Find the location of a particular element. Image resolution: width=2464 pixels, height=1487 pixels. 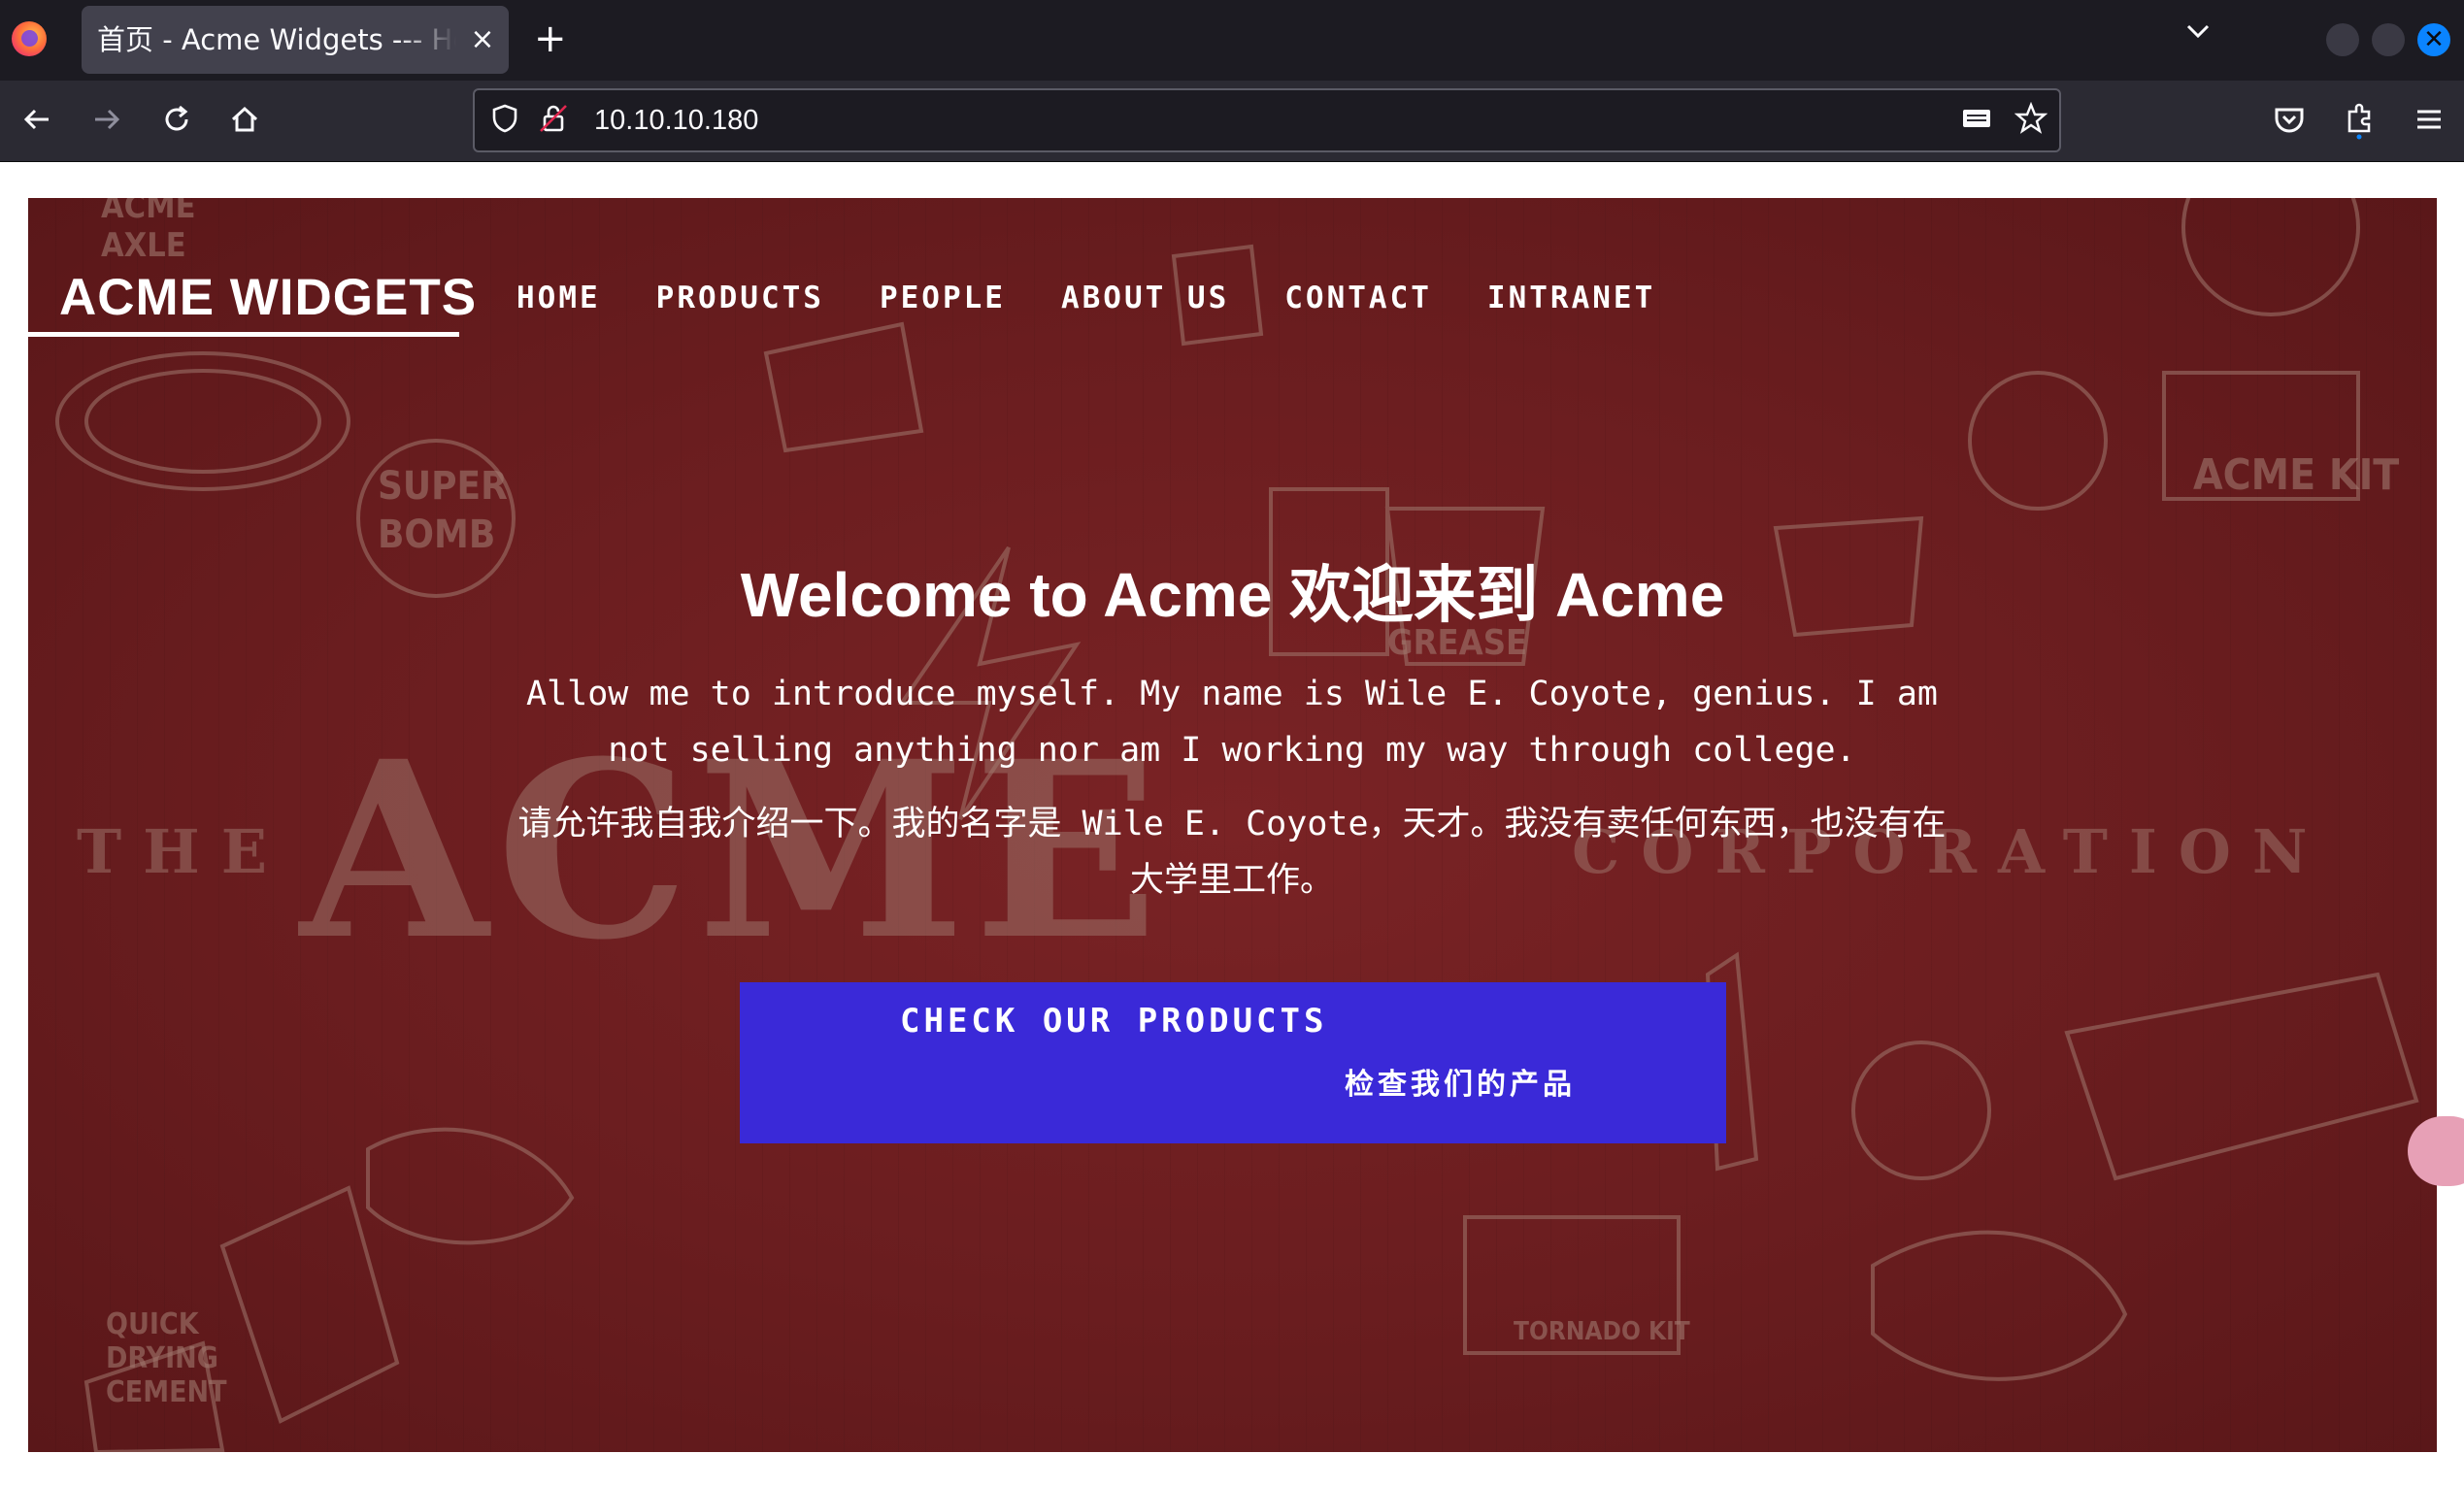

cta-label-en: CHECK OUR PRODUCTS is located at coordinates (1114, 1021).